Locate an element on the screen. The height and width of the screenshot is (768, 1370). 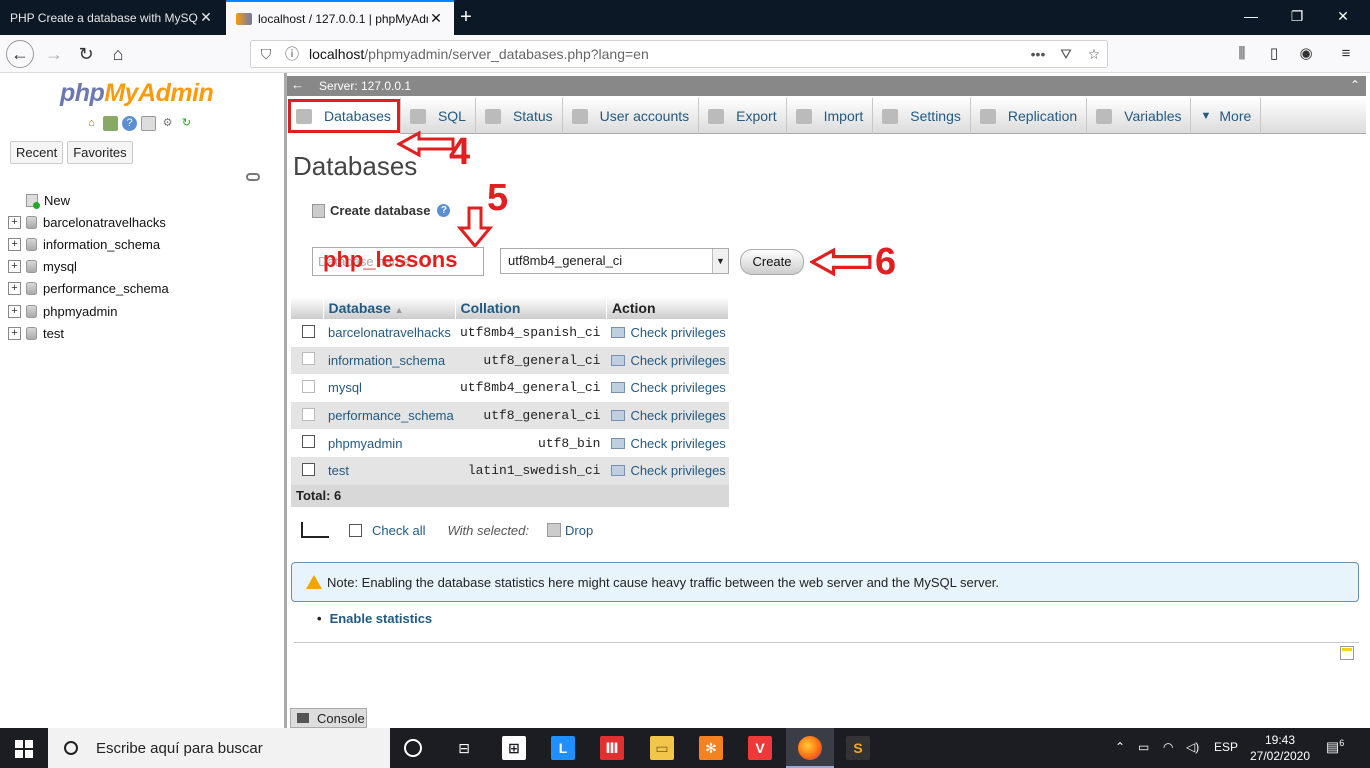
pocket-icon: ⛛ is located at coordinates (1066, 54).